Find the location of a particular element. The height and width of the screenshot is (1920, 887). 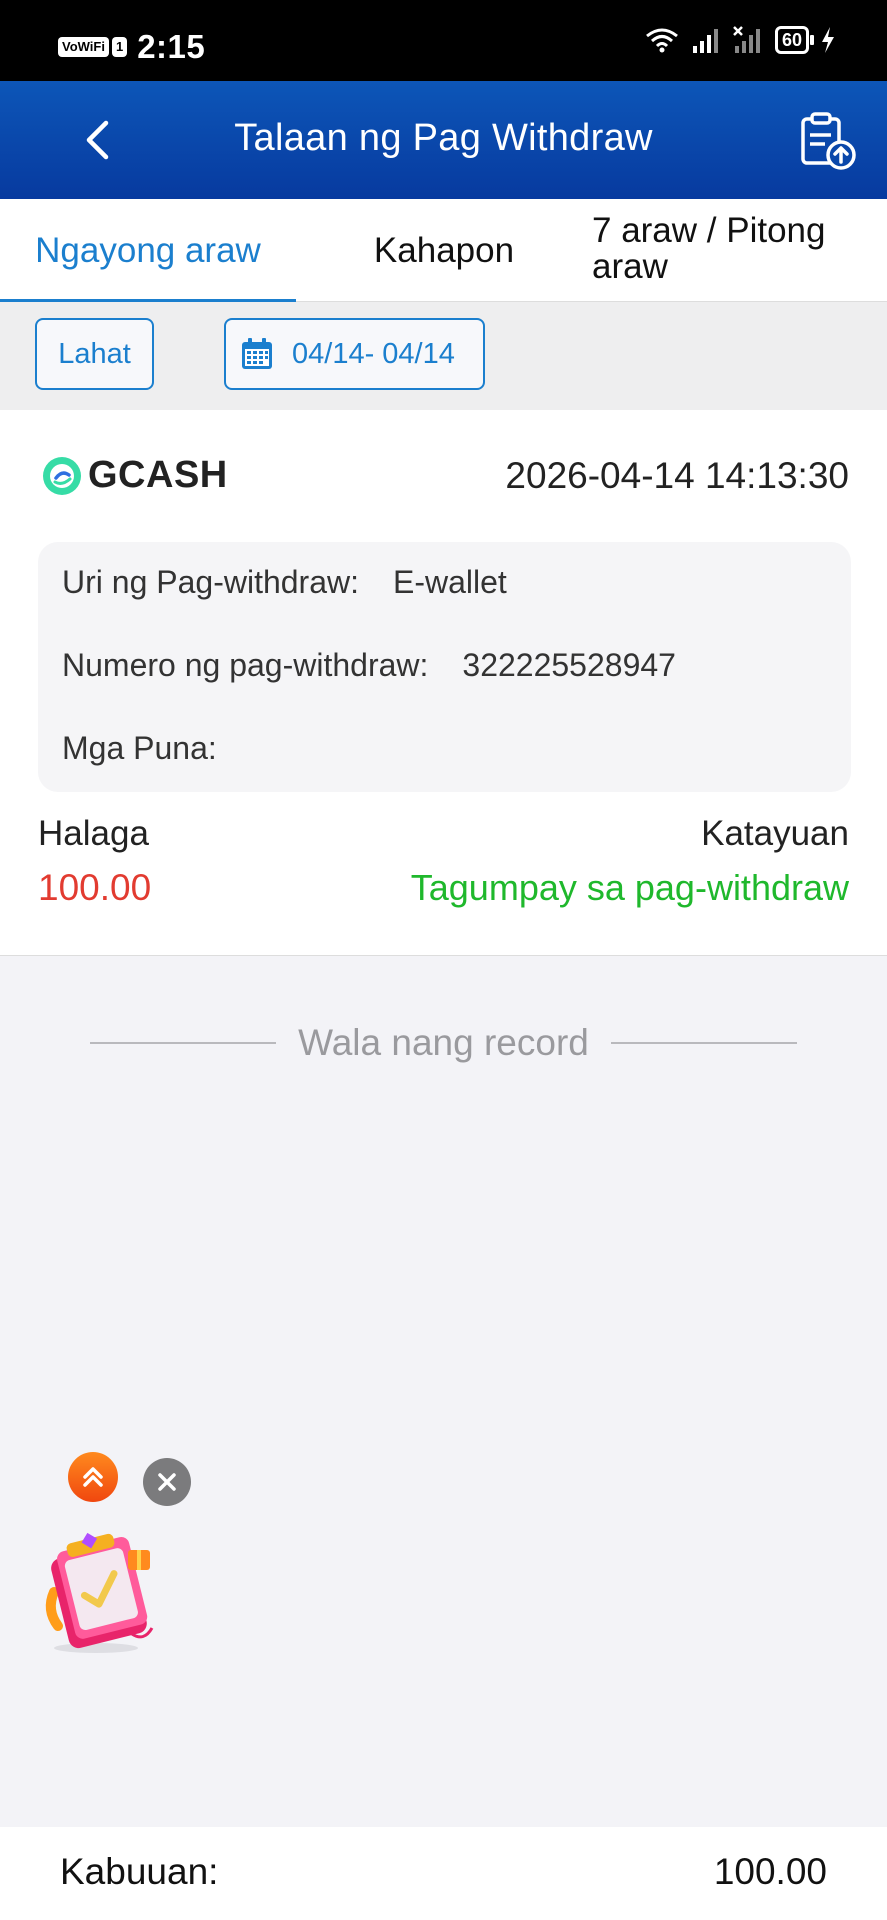

total-label: Kabuuan: is located at coordinates (139, 1871).